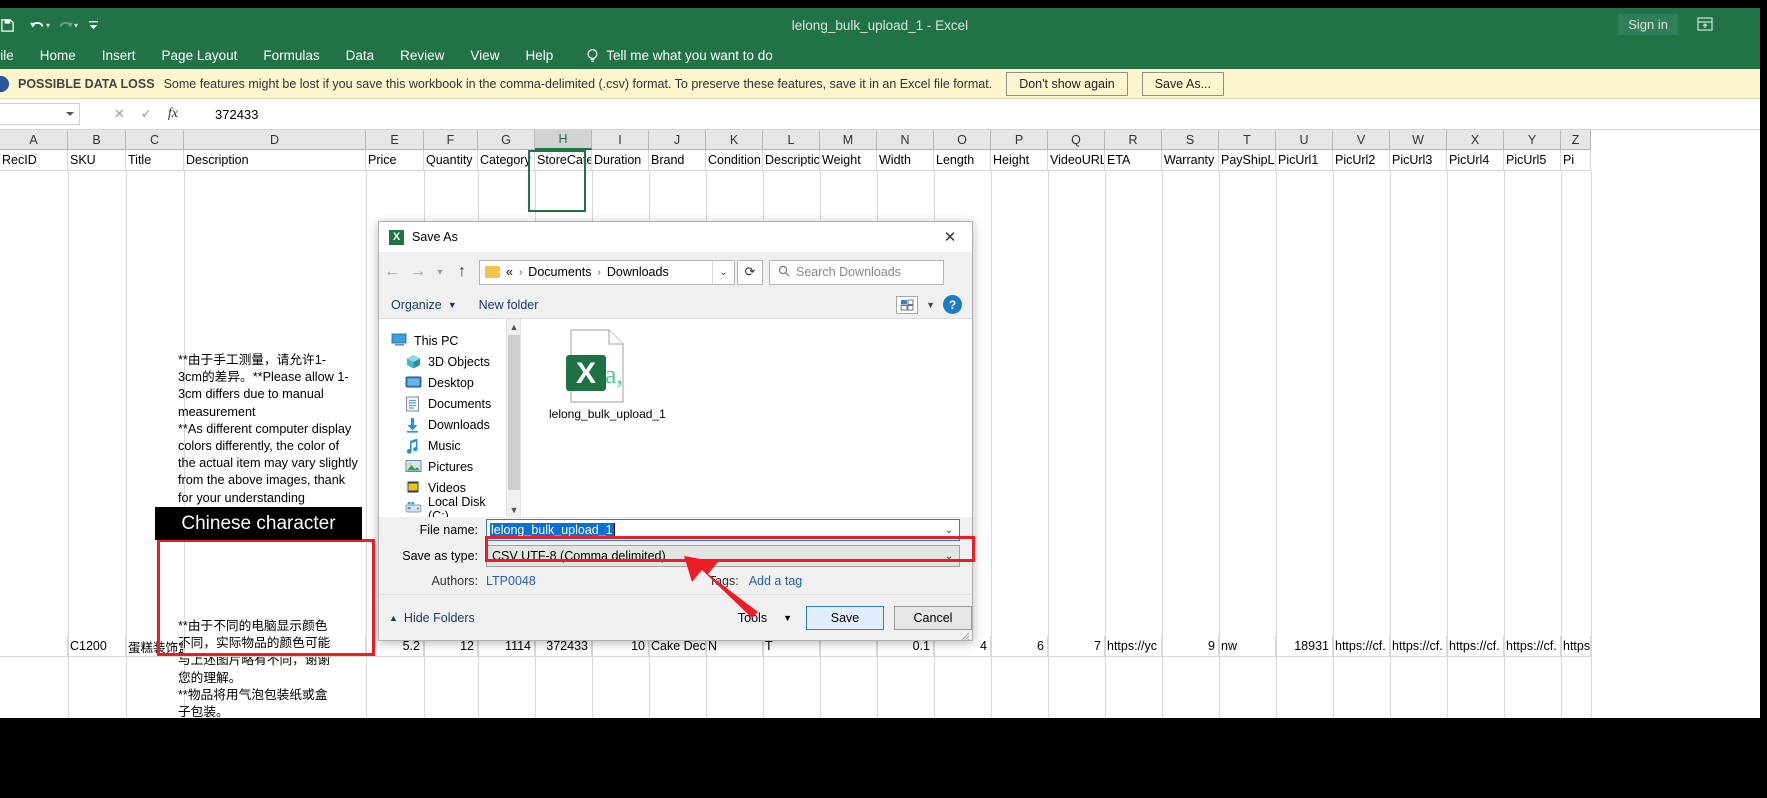 The image size is (1767, 798). What do you see at coordinates (34, 140) in the screenshot?
I see `column-header-a: A` at bounding box center [34, 140].